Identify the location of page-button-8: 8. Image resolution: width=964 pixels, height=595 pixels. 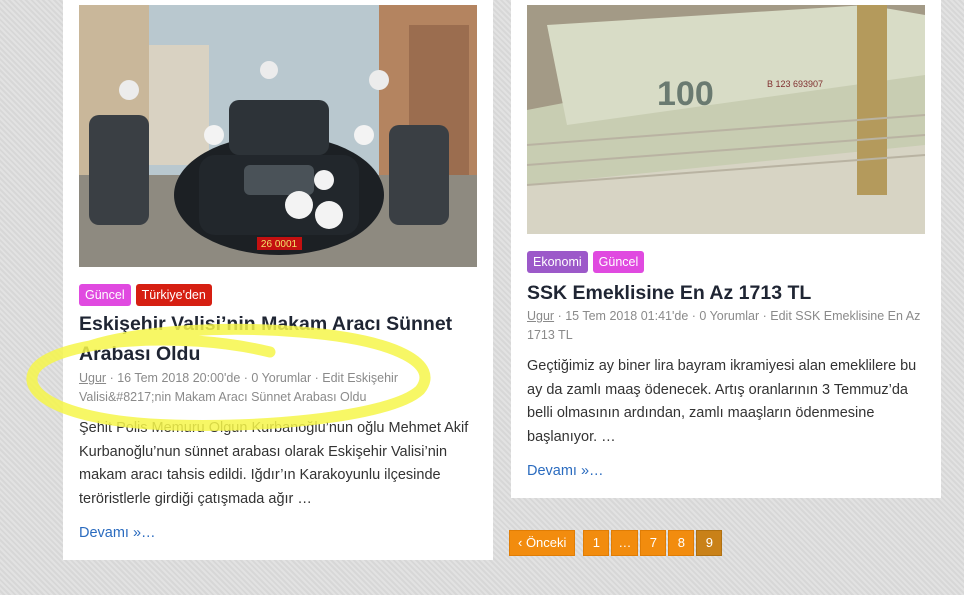
(681, 543).